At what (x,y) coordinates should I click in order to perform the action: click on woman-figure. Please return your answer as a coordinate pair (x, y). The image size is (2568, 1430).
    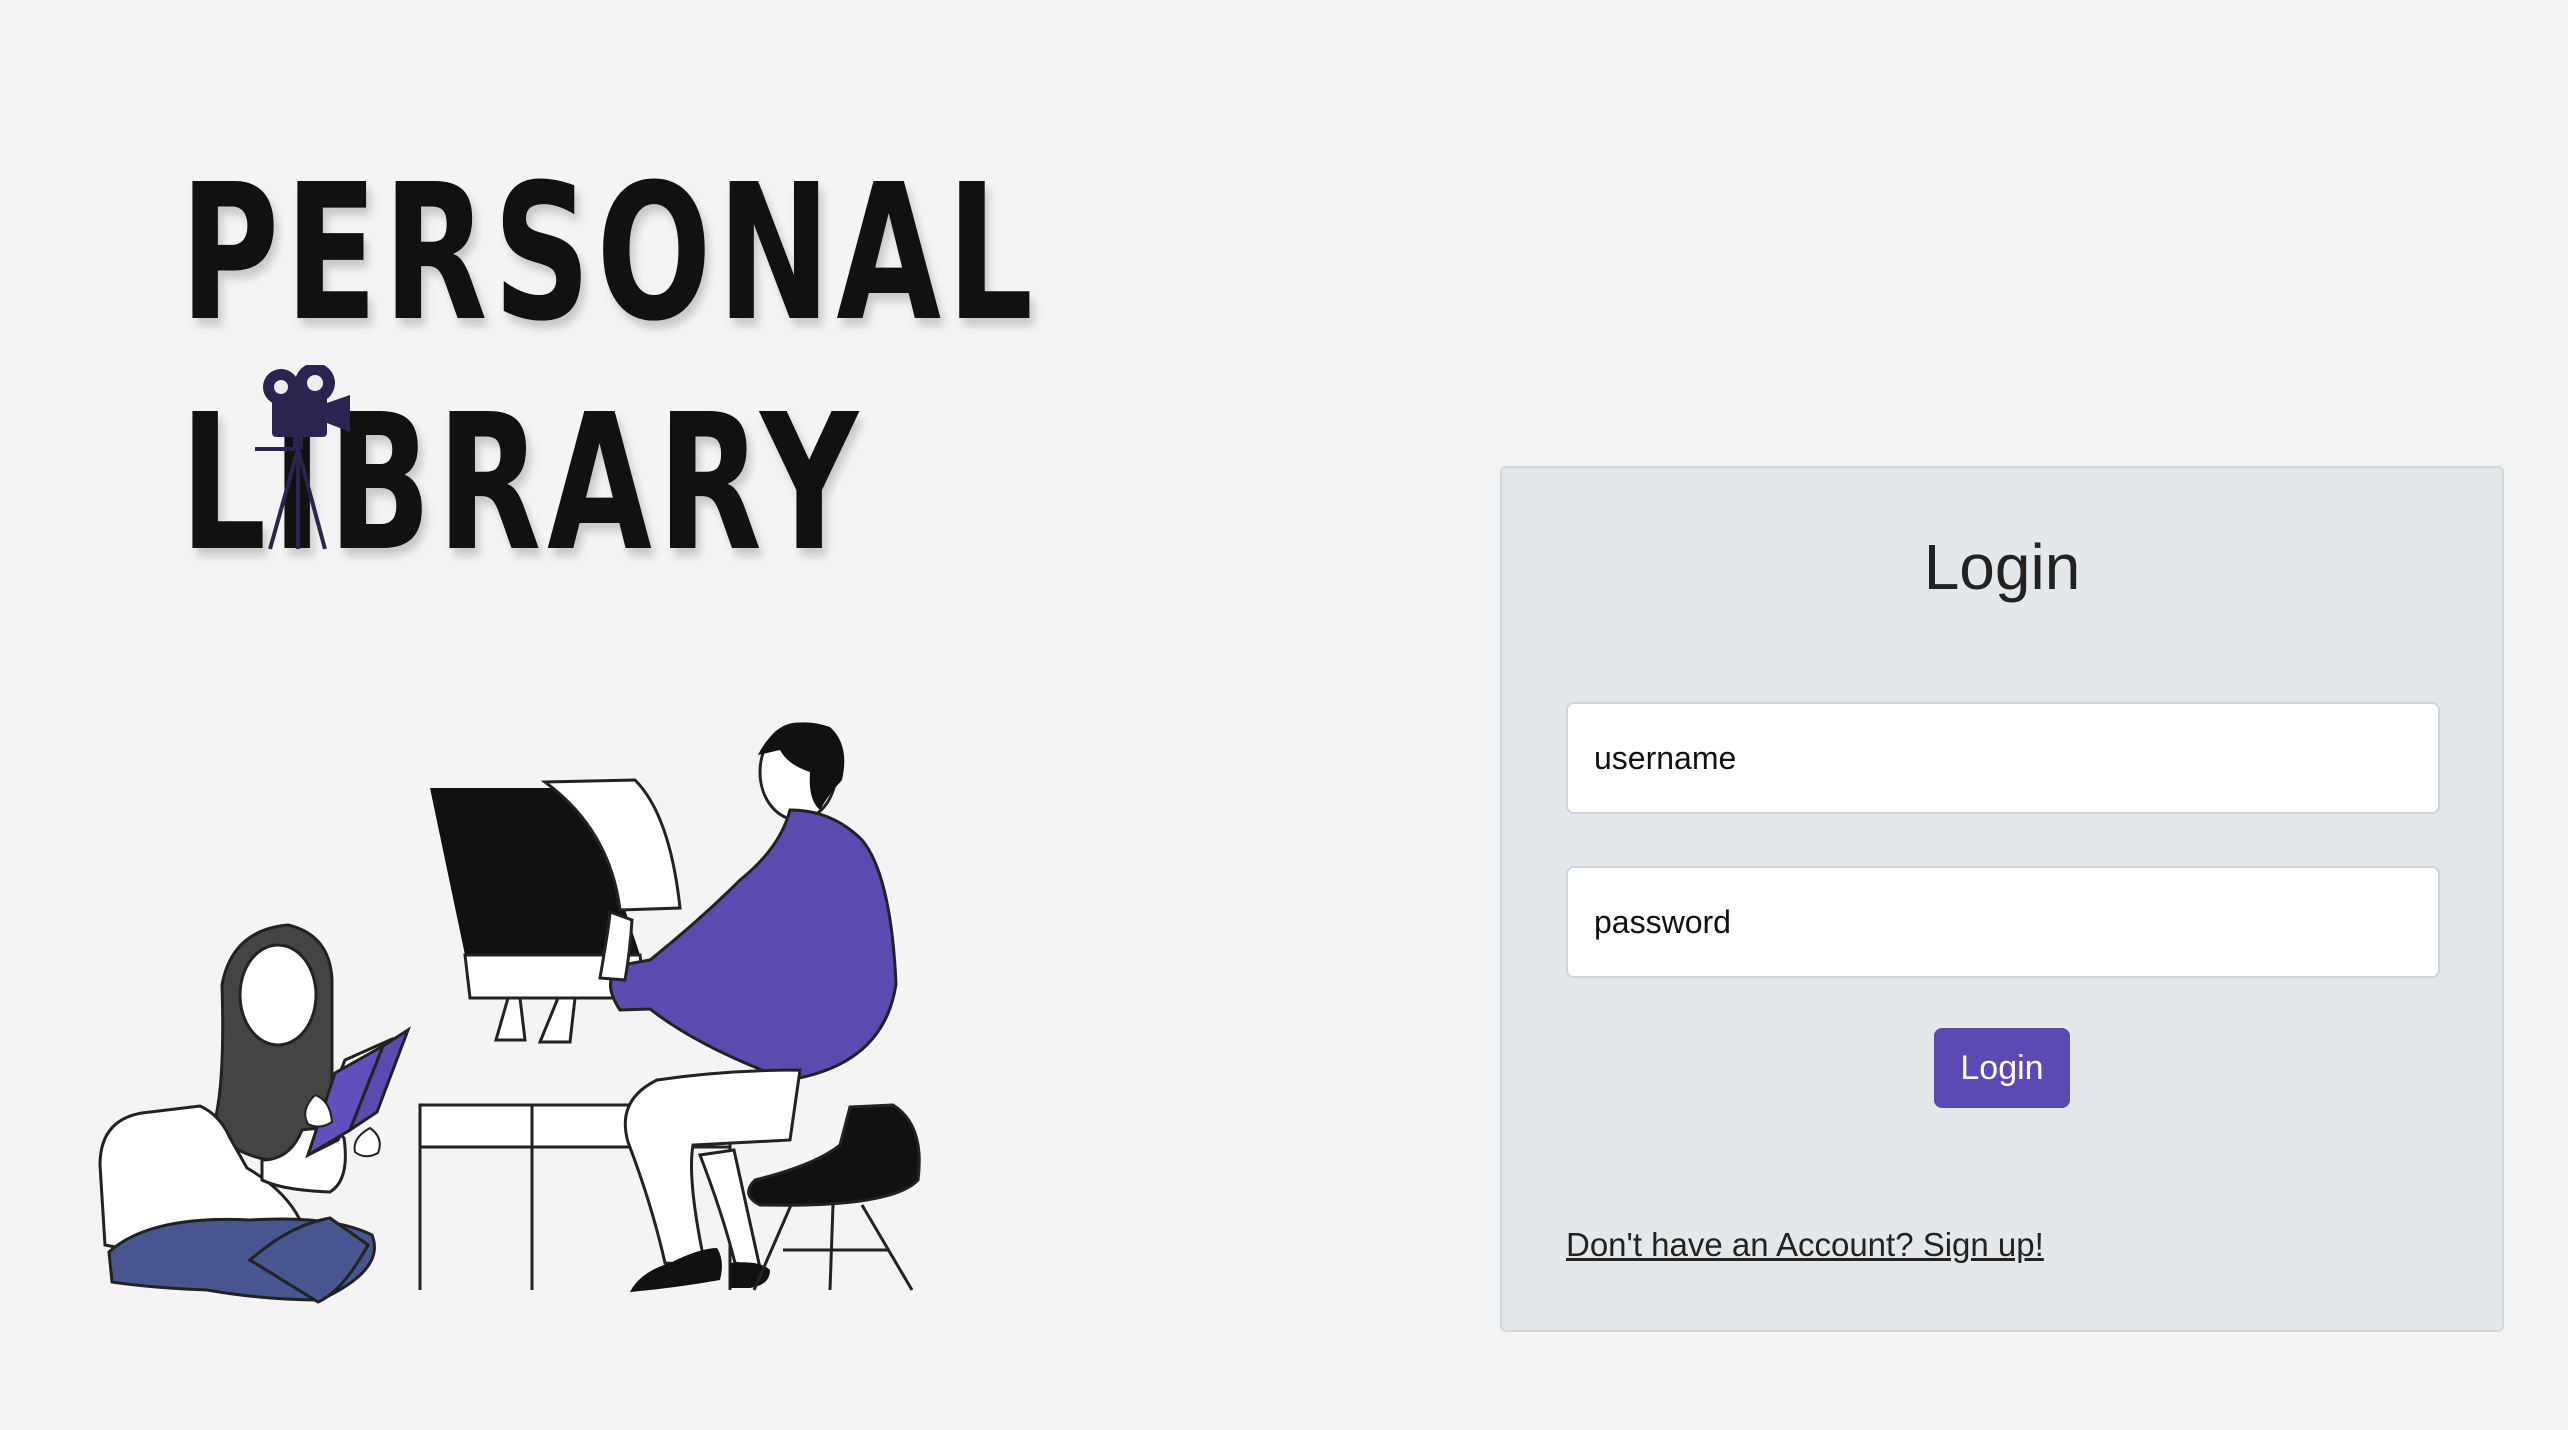
    Looking at the image, I should click on (255, 1113).